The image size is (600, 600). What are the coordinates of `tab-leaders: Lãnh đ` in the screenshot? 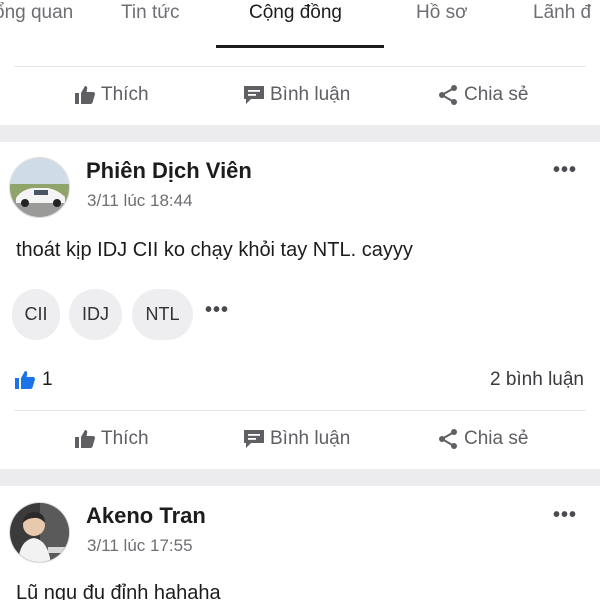 It's located at (562, 13).